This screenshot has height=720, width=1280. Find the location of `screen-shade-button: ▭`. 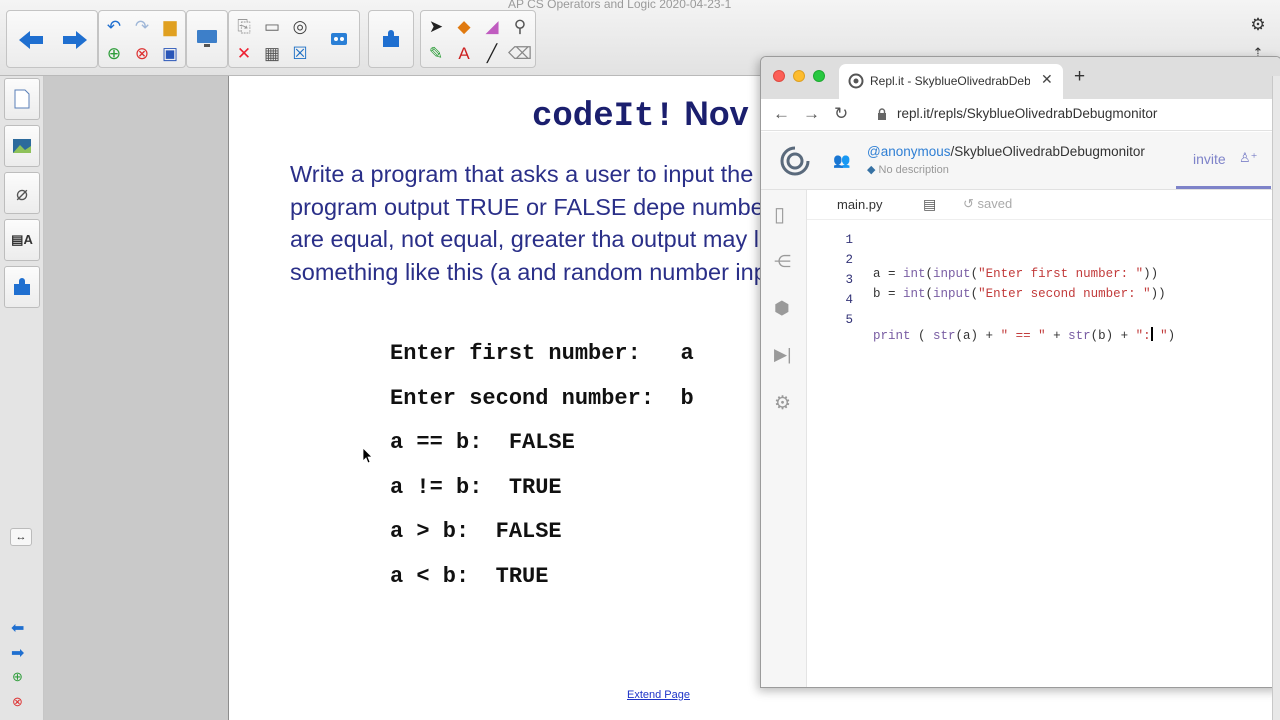

screen-shade-button: ▭ is located at coordinates (272, 26).